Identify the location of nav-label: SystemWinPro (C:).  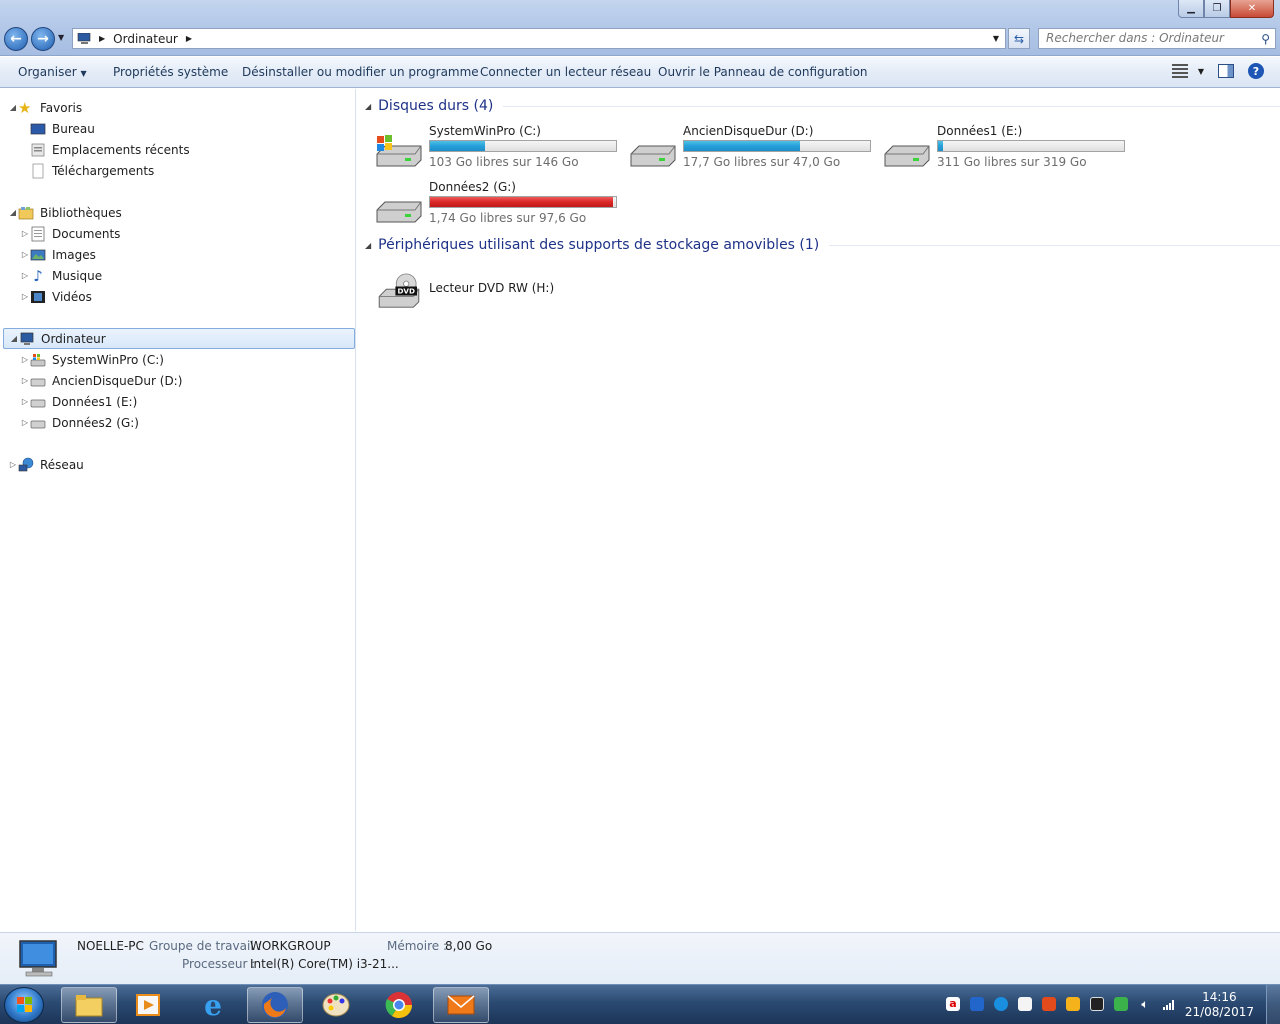
(108, 359).